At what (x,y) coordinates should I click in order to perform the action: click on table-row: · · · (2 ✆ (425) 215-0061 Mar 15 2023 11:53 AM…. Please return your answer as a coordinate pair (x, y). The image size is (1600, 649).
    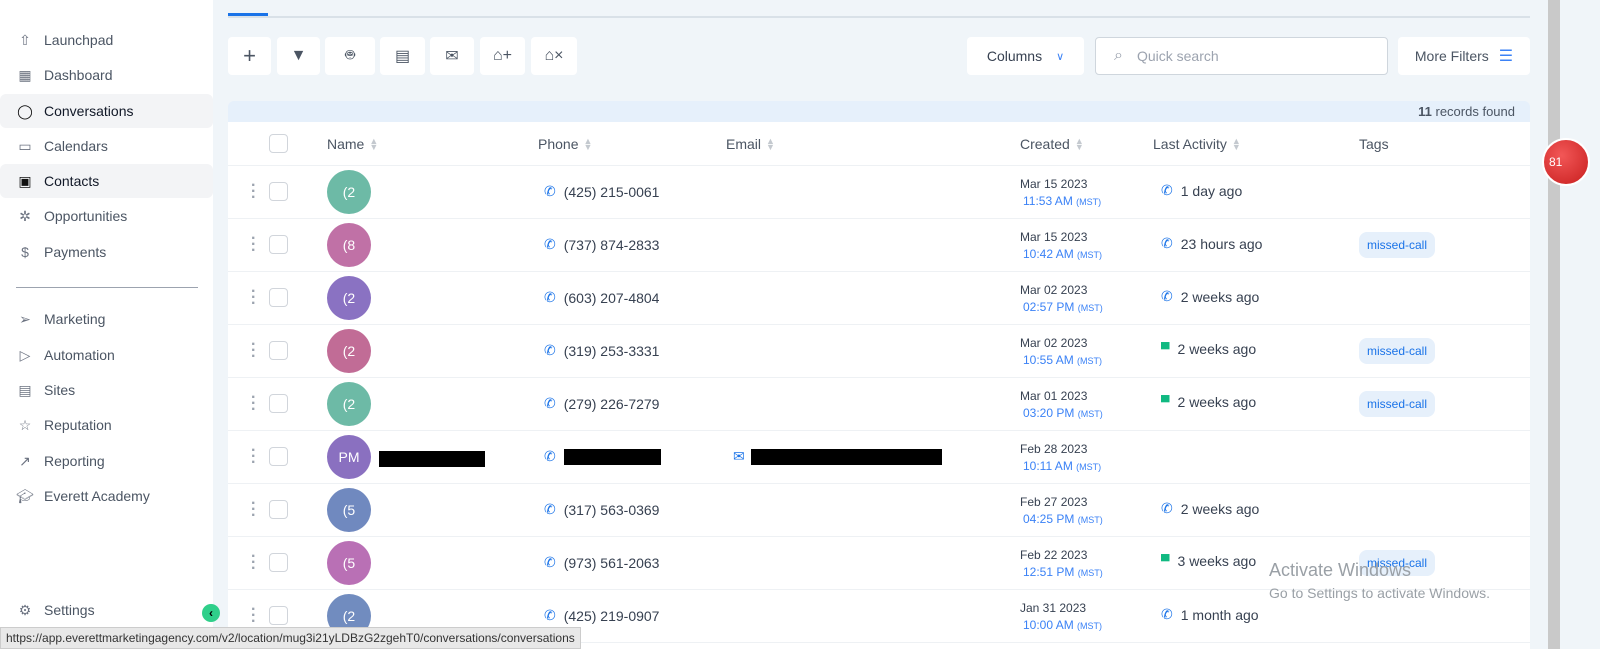
    Looking at the image, I should click on (879, 192).